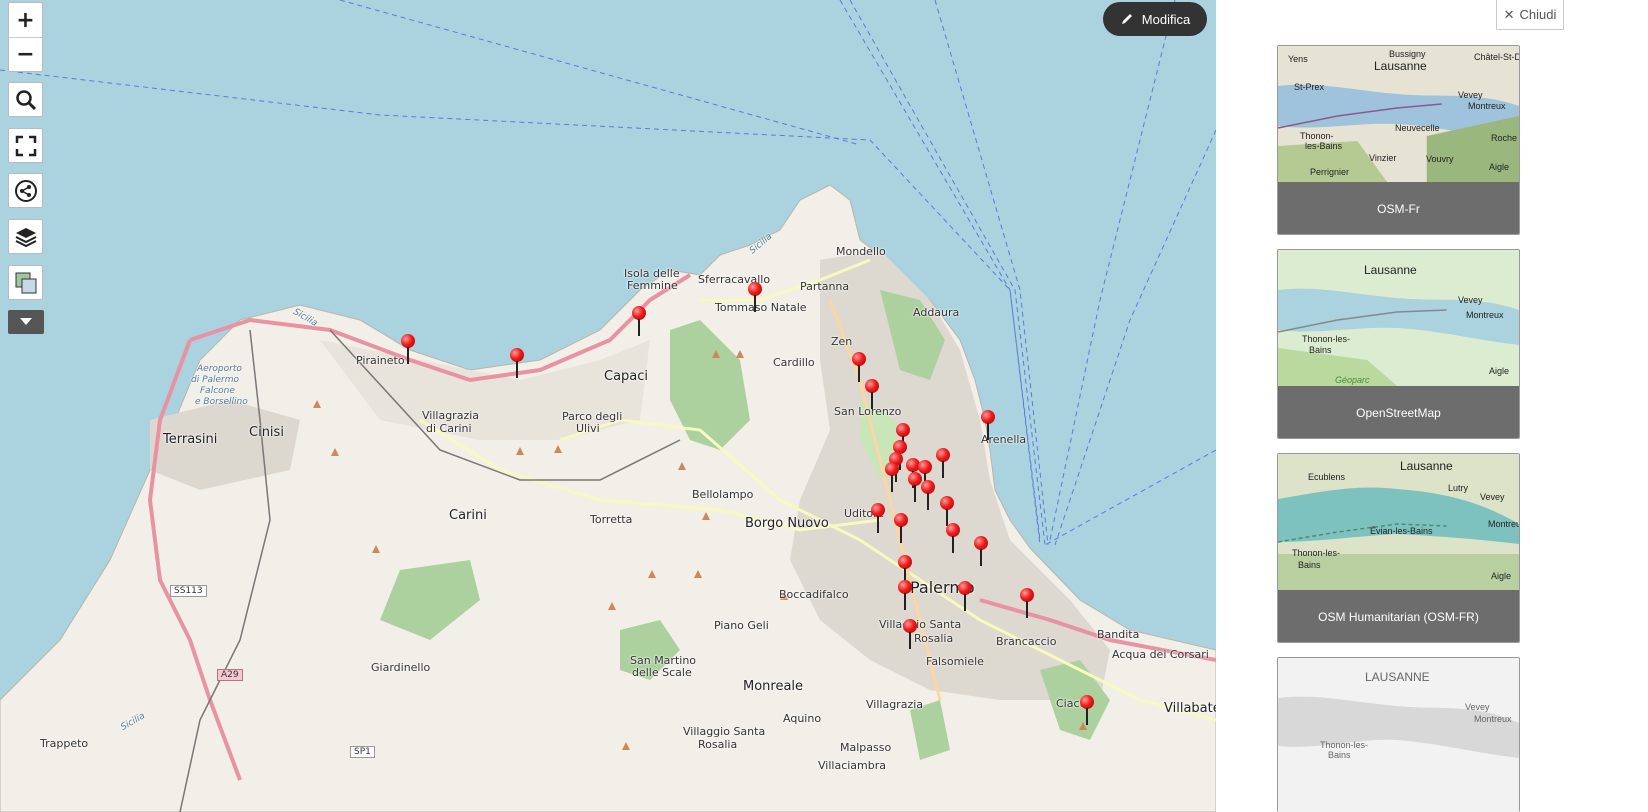 Image resolution: width=1648 pixels, height=812 pixels. What do you see at coordinates (25, 20) in the screenshot?
I see `zoom-in-button: +` at bounding box center [25, 20].